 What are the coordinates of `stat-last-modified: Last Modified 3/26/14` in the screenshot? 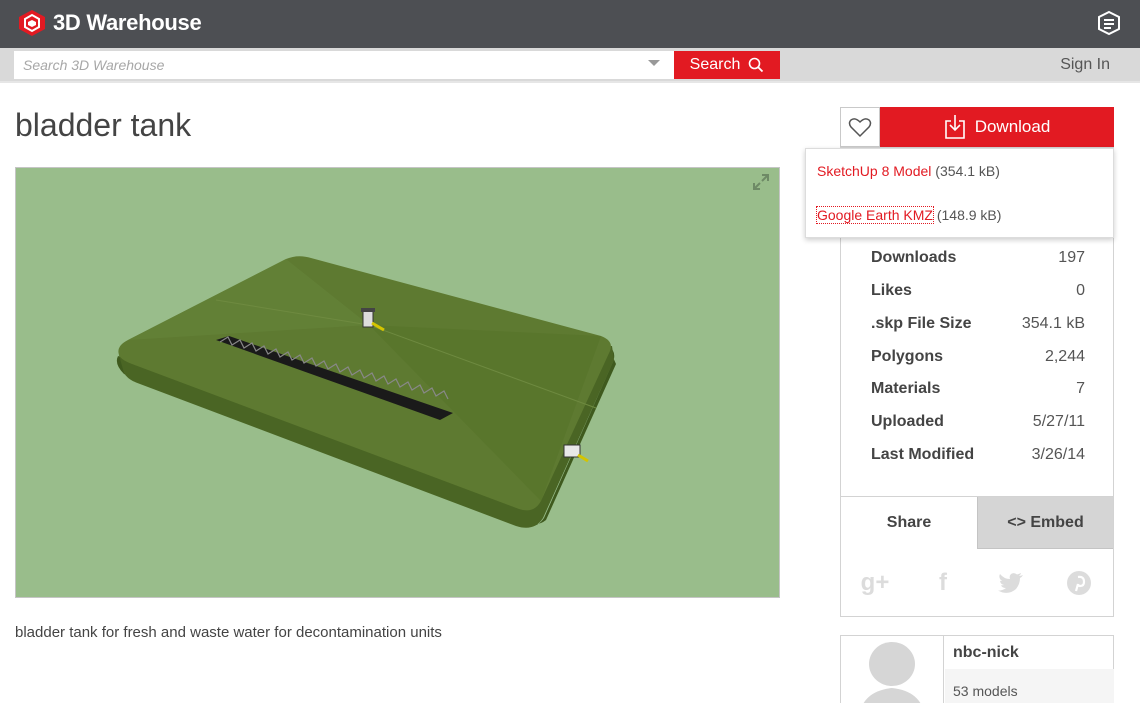 It's located at (978, 455).